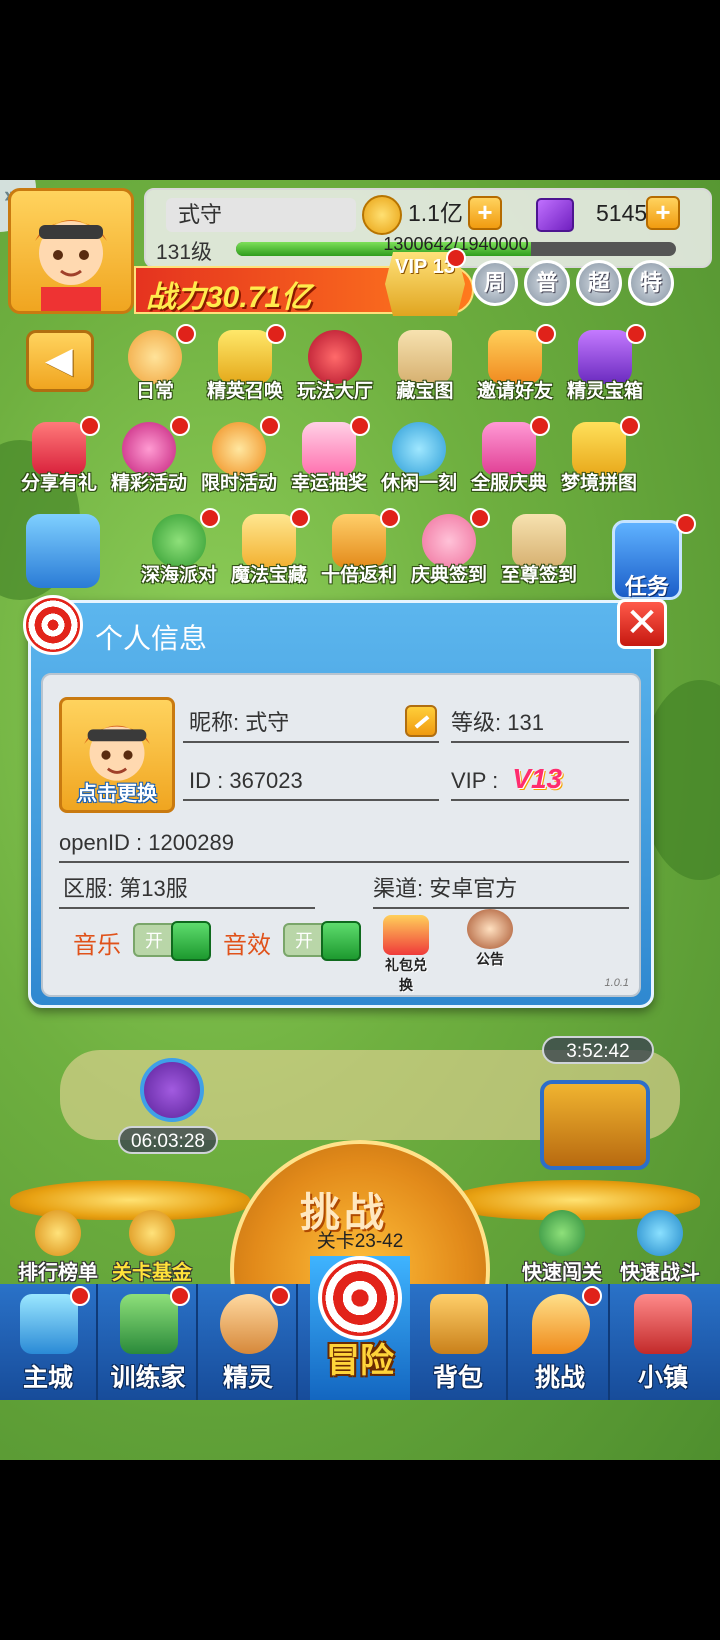 This screenshot has height=1640, width=720. What do you see at coordinates (335, 370) in the screenshot?
I see `activity-play-hall: 玩法大厅` at bounding box center [335, 370].